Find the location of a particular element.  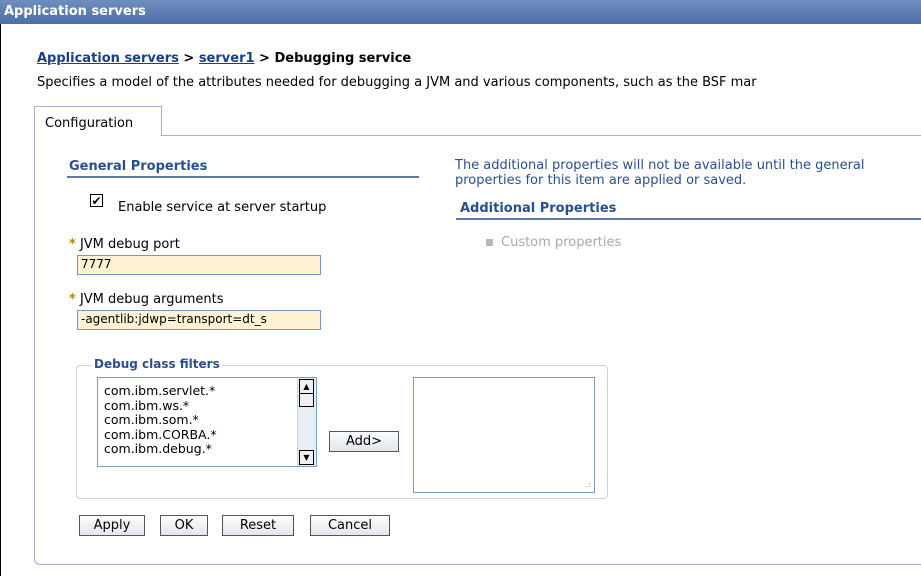

additional-properties-title: Additional Properties is located at coordinates (538, 208).